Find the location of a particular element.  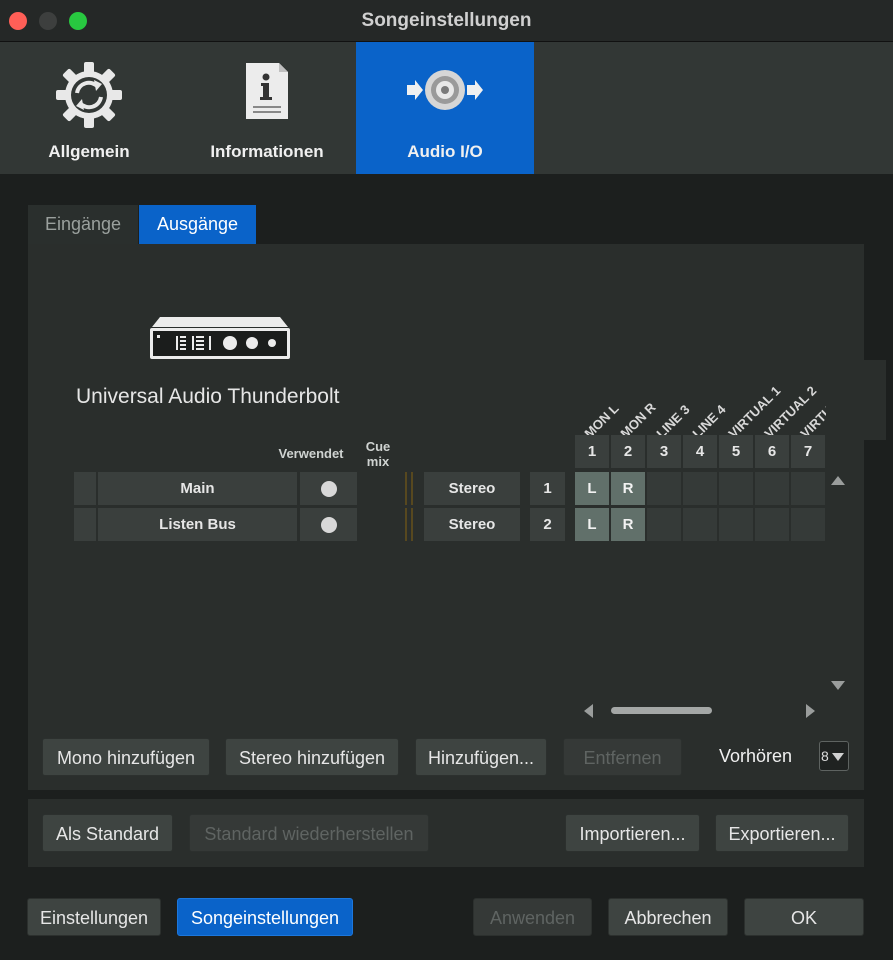

header-cue-mix: Cue mix is located at coordinates (378, 454).